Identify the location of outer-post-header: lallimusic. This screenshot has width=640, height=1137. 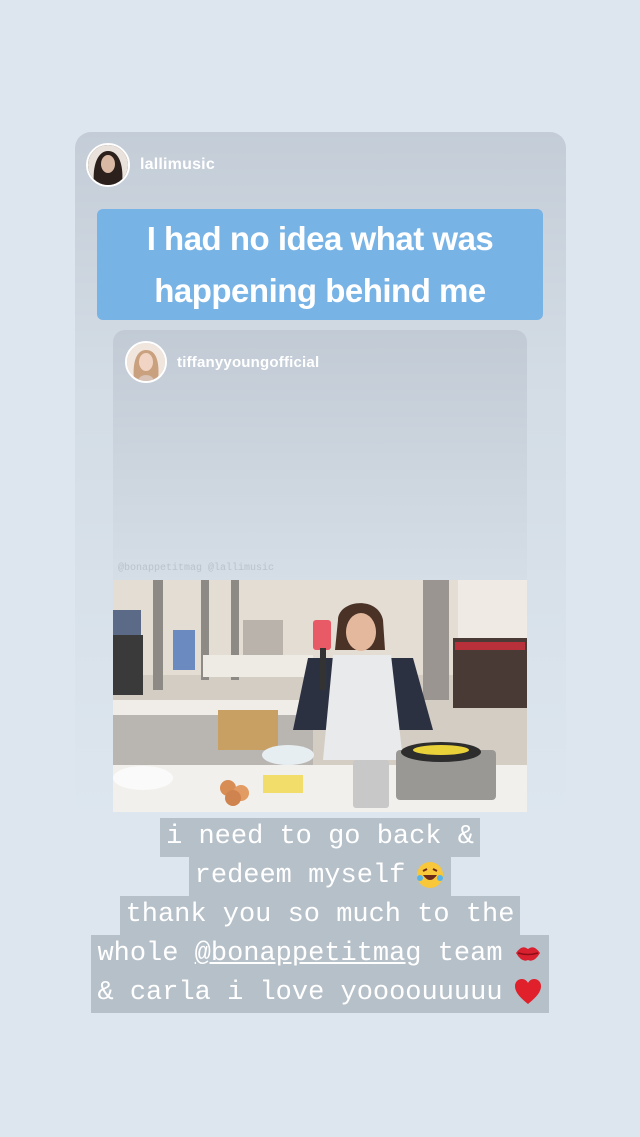
(150, 165).